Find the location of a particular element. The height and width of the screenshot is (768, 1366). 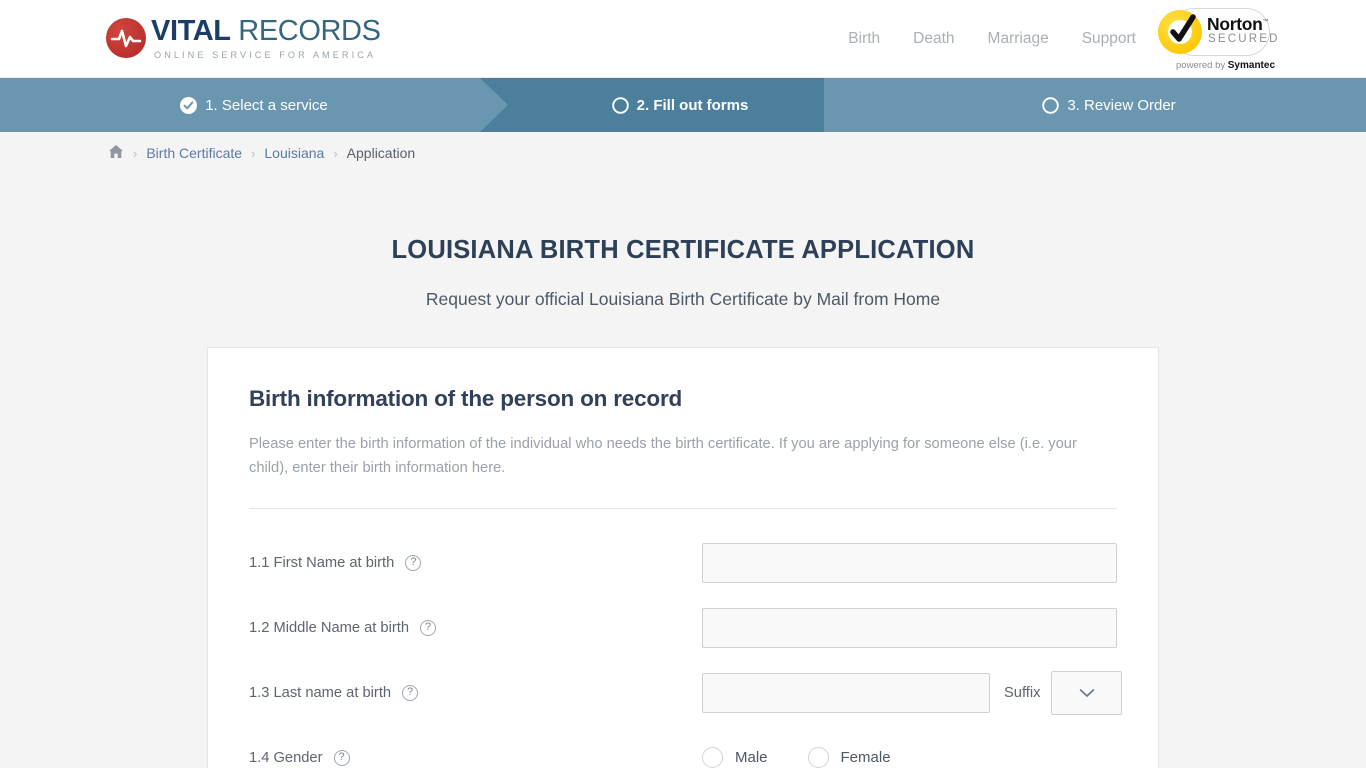

heartbeat-circle-icon is located at coordinates (126, 38).